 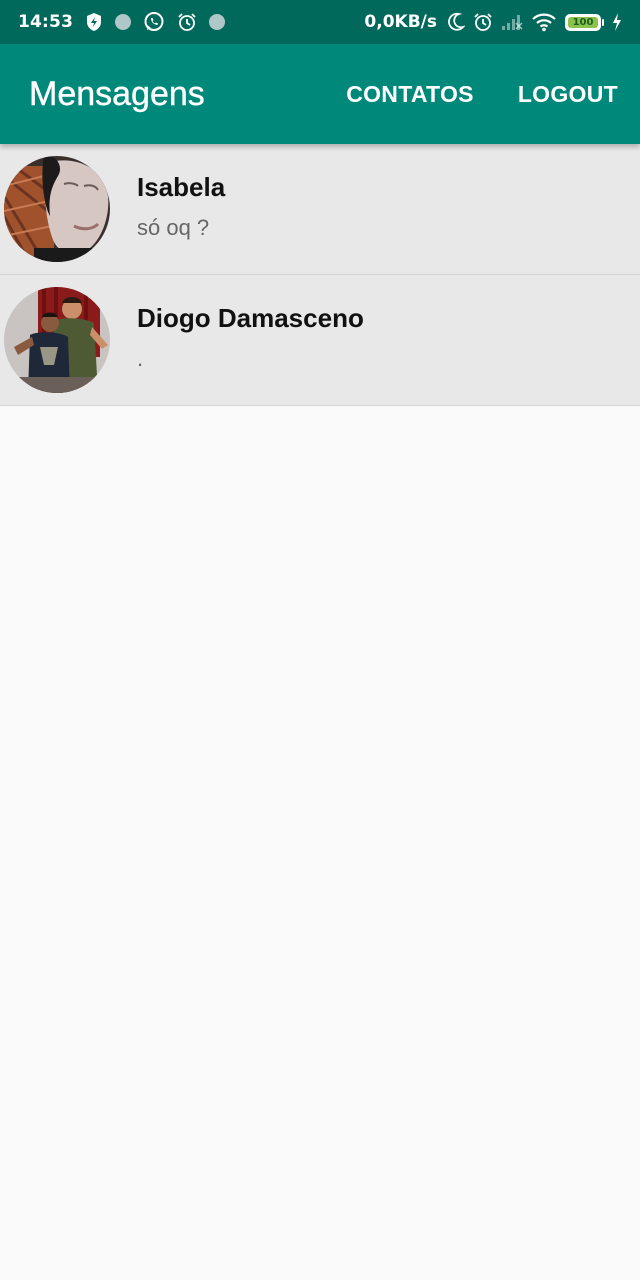 I want to click on contacts-button: CONTATOS, so click(x=410, y=94).